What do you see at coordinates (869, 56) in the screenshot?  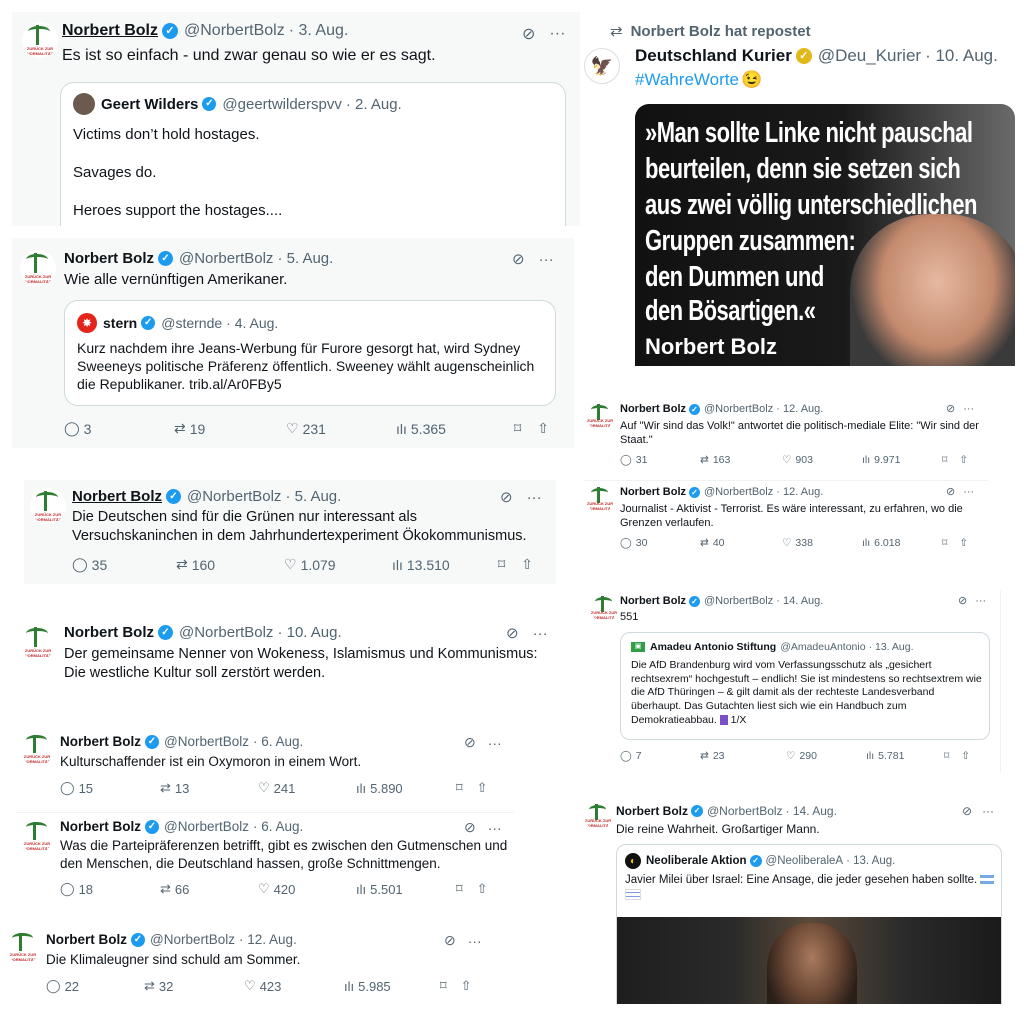 I see `author-handle: @Deu_Kurier` at bounding box center [869, 56].